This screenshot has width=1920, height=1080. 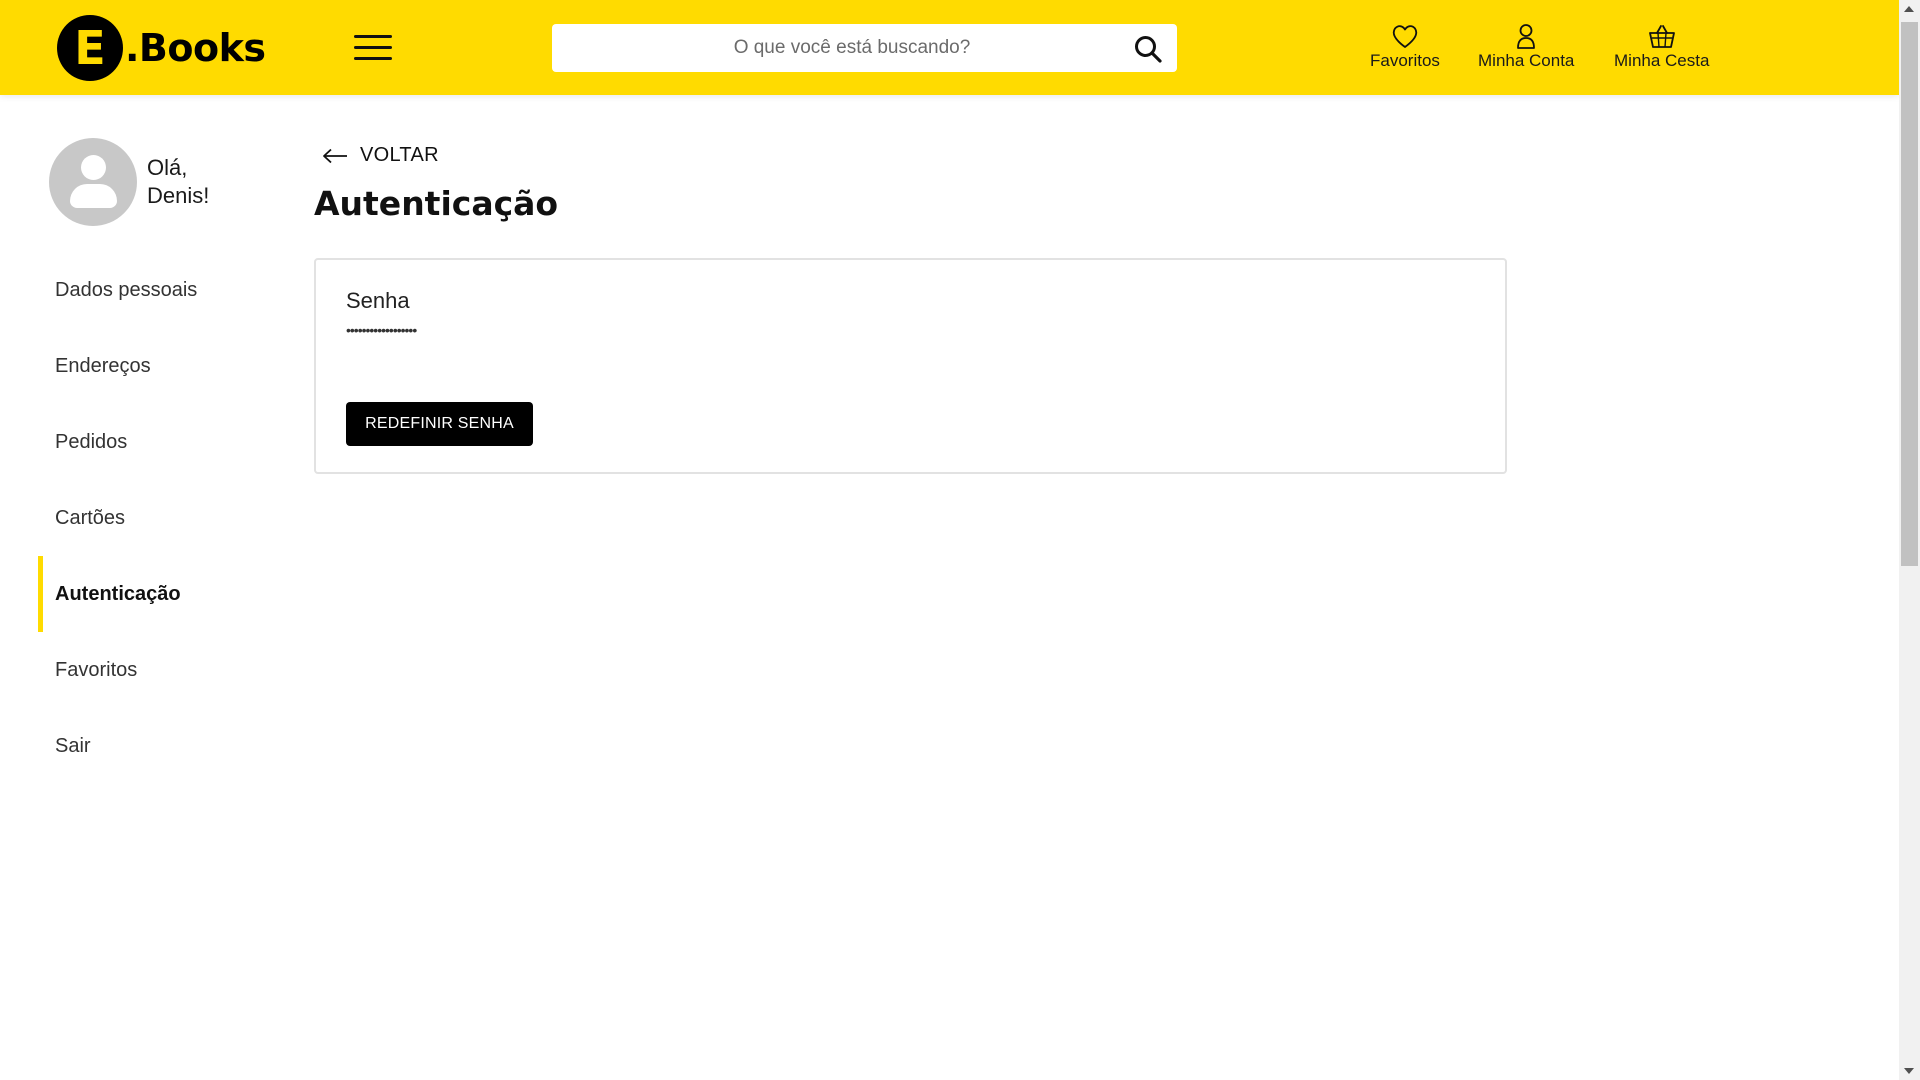 I want to click on scroll-down-arrow-icon, so click(x=1909, y=1071).